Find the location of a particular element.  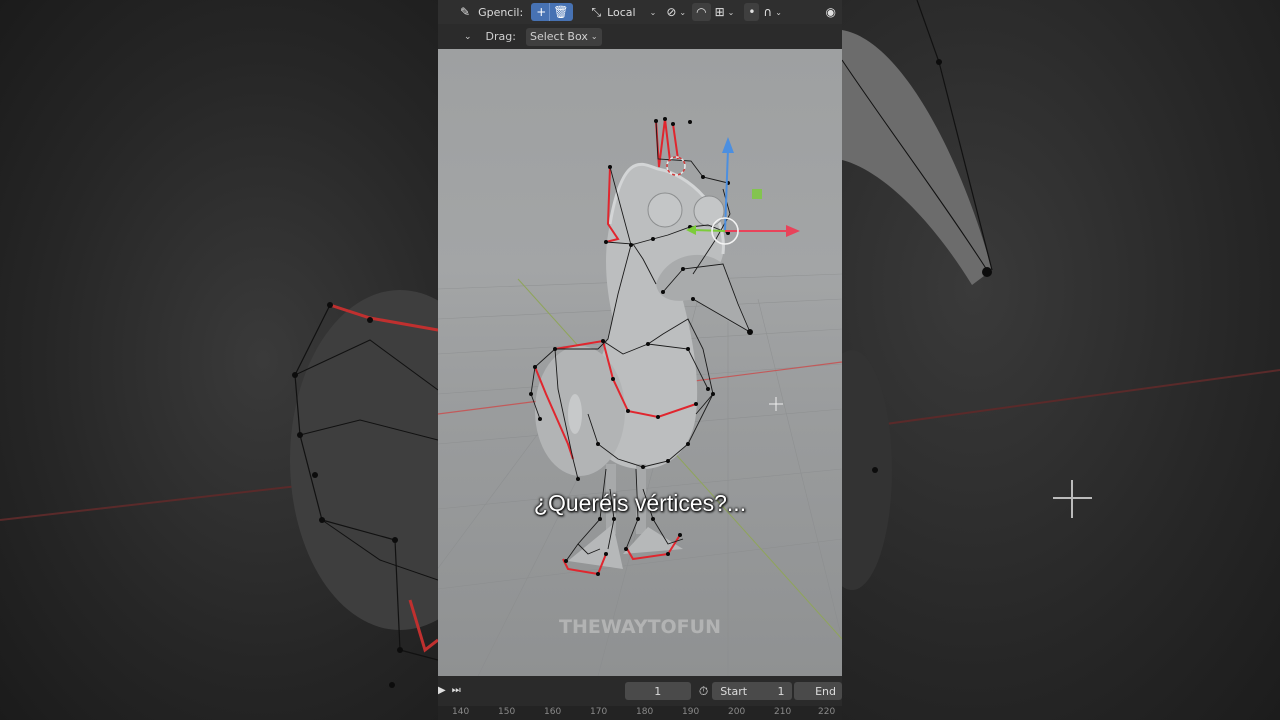

ruler-tick: 140 is located at coordinates (461, 712).